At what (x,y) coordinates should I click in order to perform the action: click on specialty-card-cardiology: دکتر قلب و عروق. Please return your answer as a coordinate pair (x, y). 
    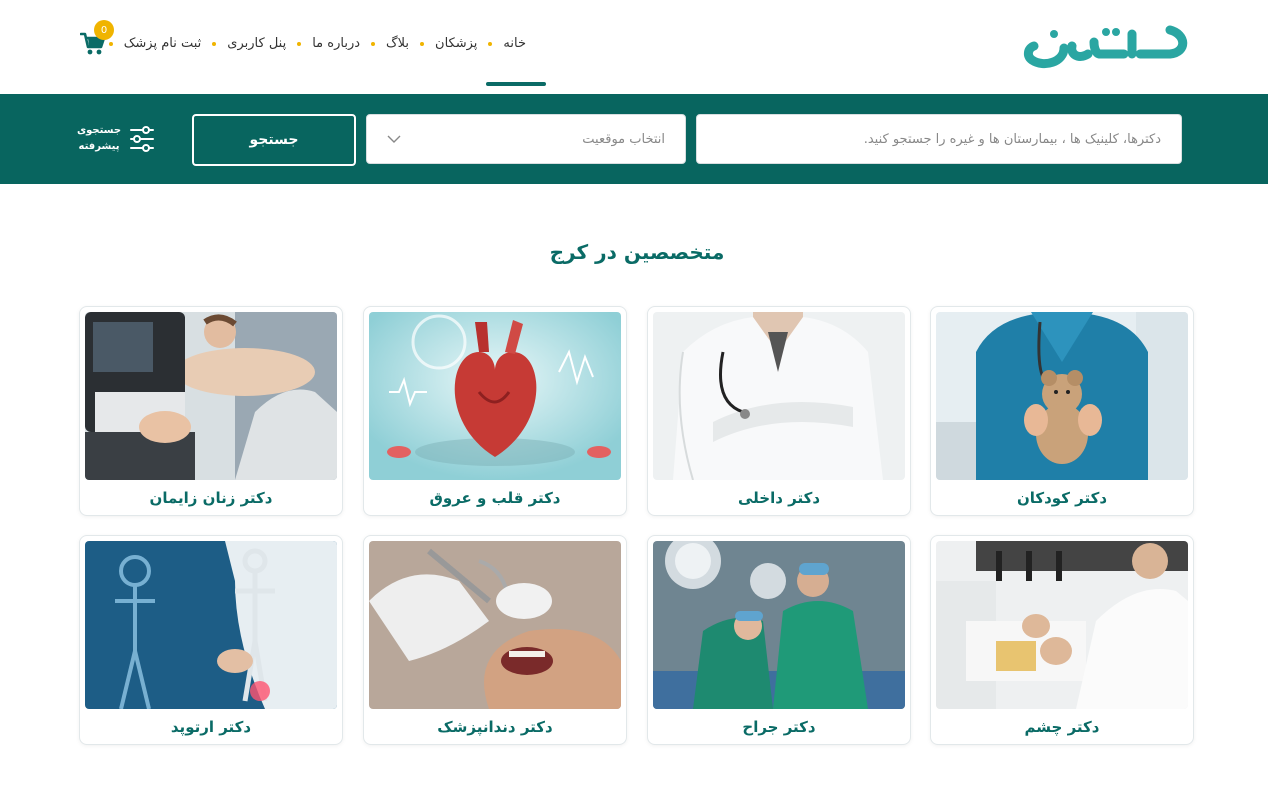
    Looking at the image, I should click on (495, 411).